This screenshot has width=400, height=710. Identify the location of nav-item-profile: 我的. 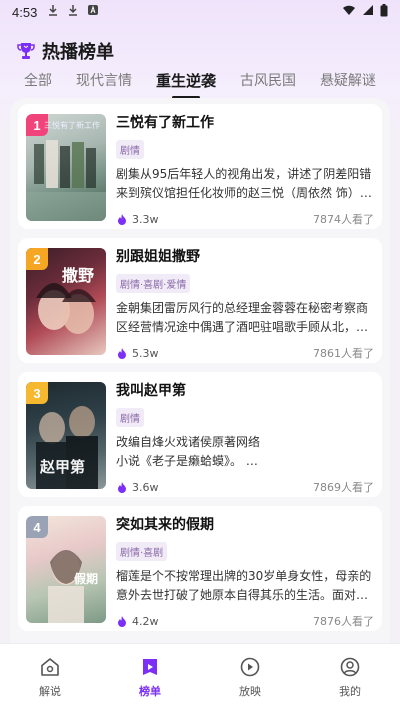
(350, 677).